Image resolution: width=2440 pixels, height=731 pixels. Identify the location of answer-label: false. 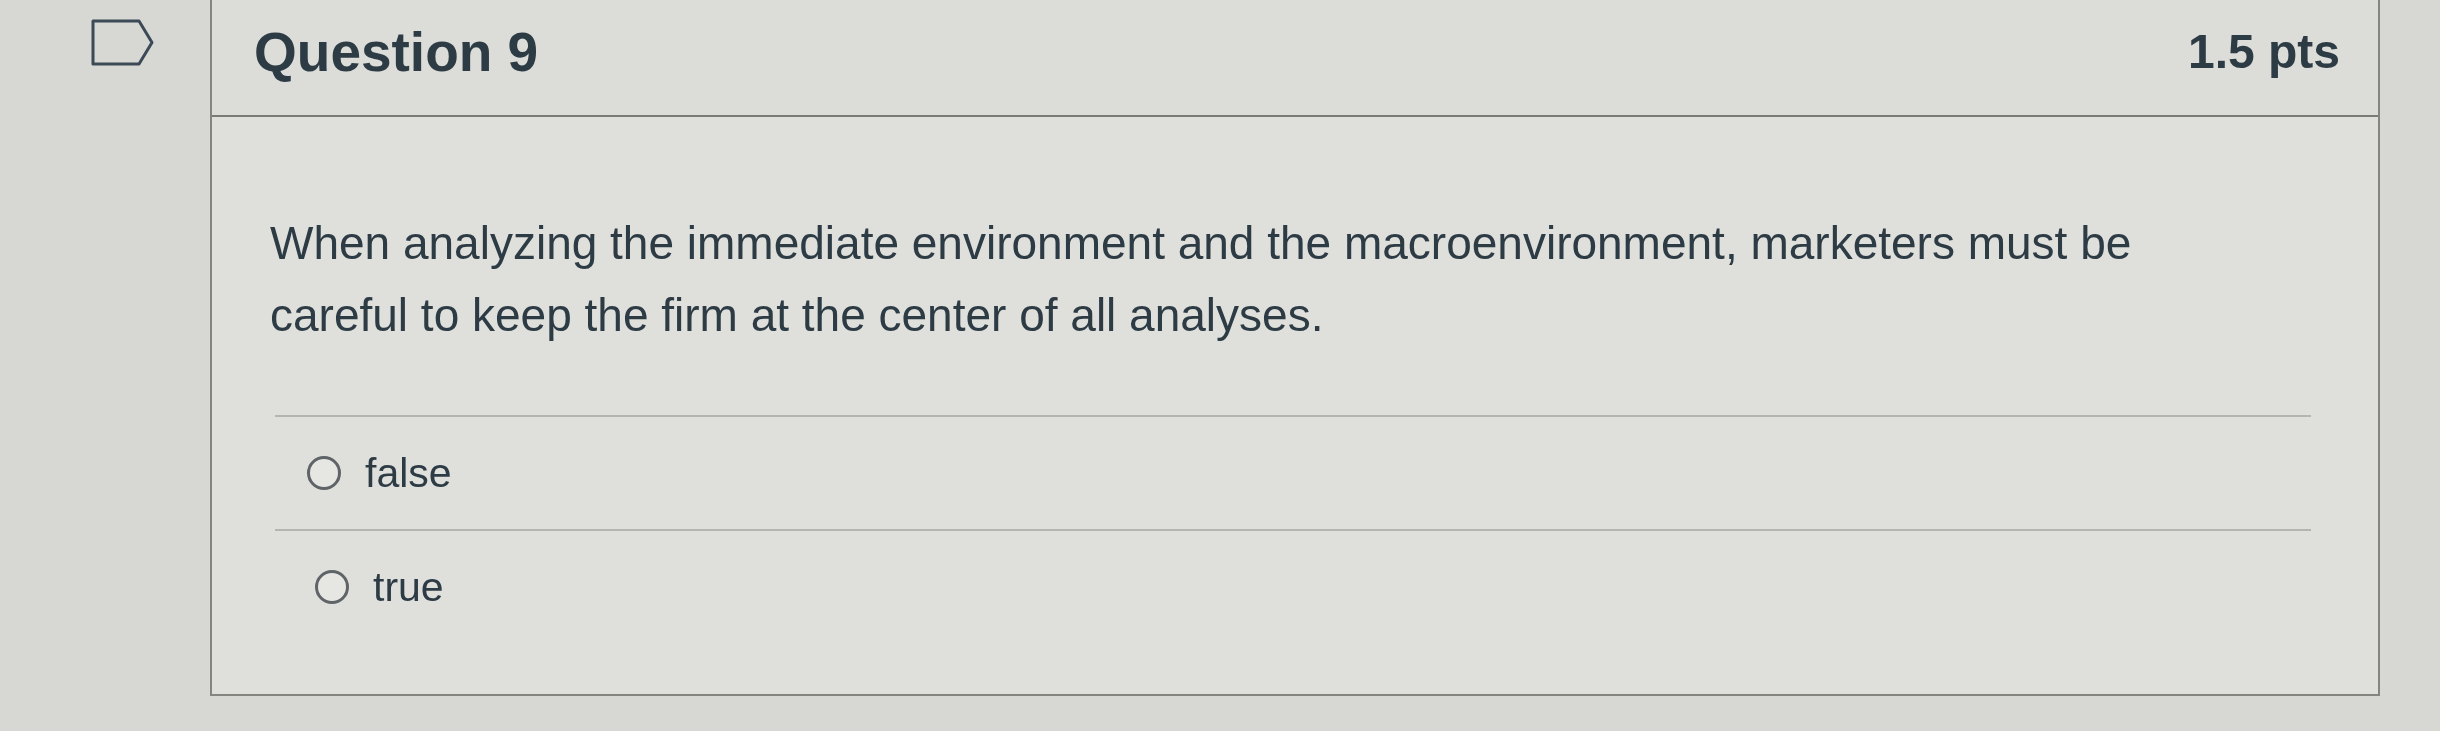
(408, 473).